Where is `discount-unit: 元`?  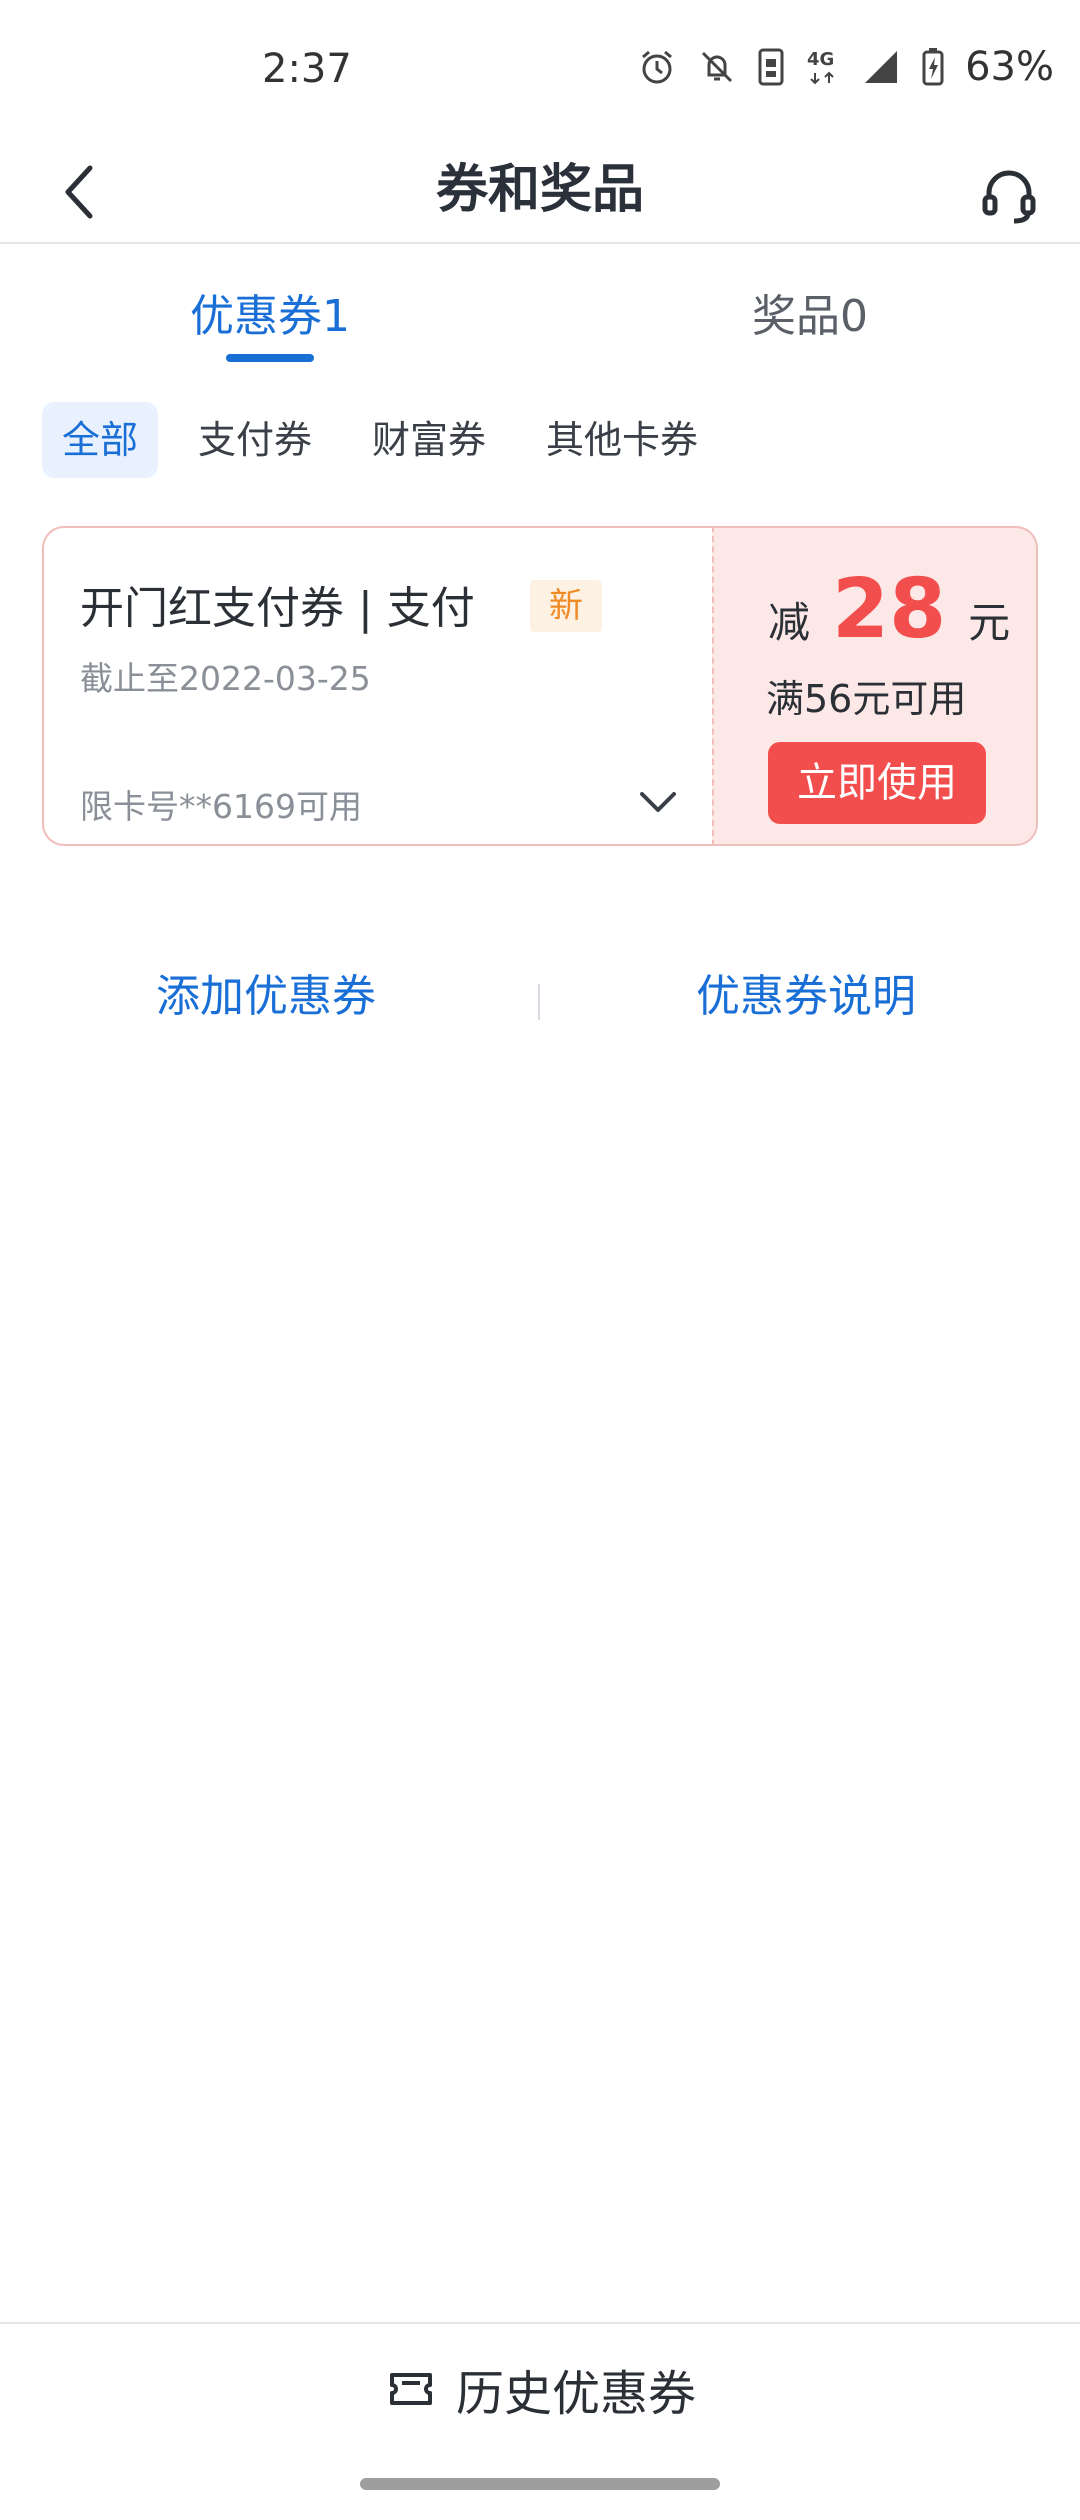
discount-unit: 元 is located at coordinates (989, 622).